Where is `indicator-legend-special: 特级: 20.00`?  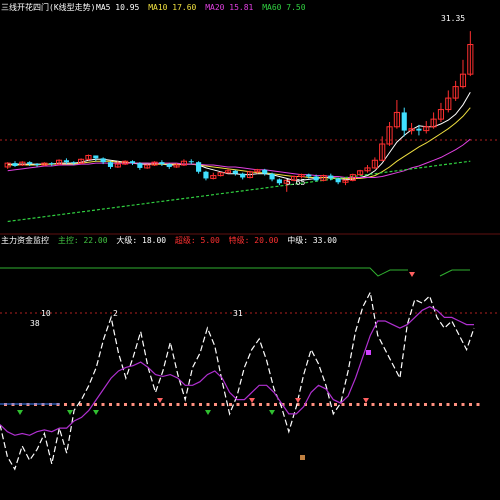
indicator-legend-special: 特级: 20.00 is located at coordinates (253, 240).